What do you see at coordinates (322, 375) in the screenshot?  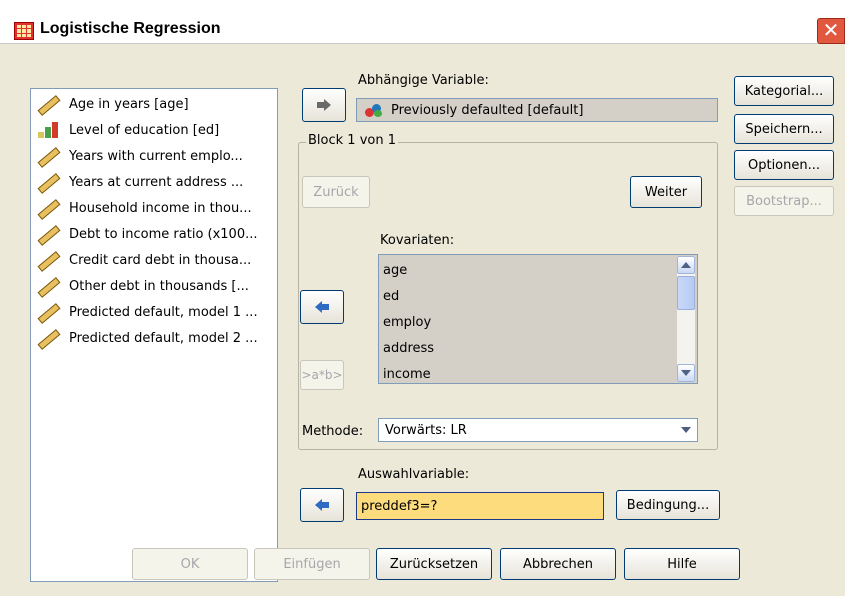 I see `interaction-button: >a*b>` at bounding box center [322, 375].